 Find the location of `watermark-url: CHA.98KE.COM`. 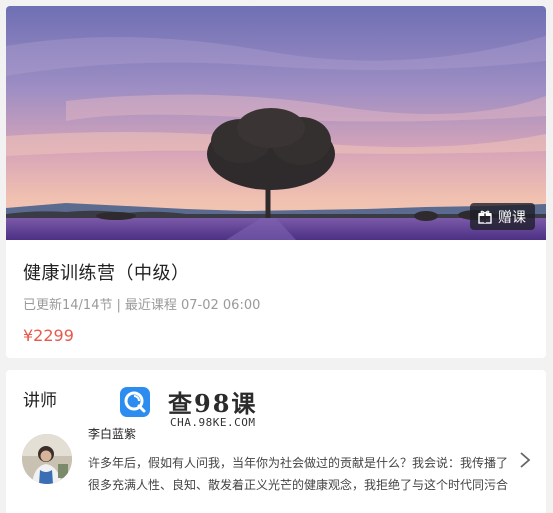

watermark-url: CHA.98KE.COM is located at coordinates (213, 422).